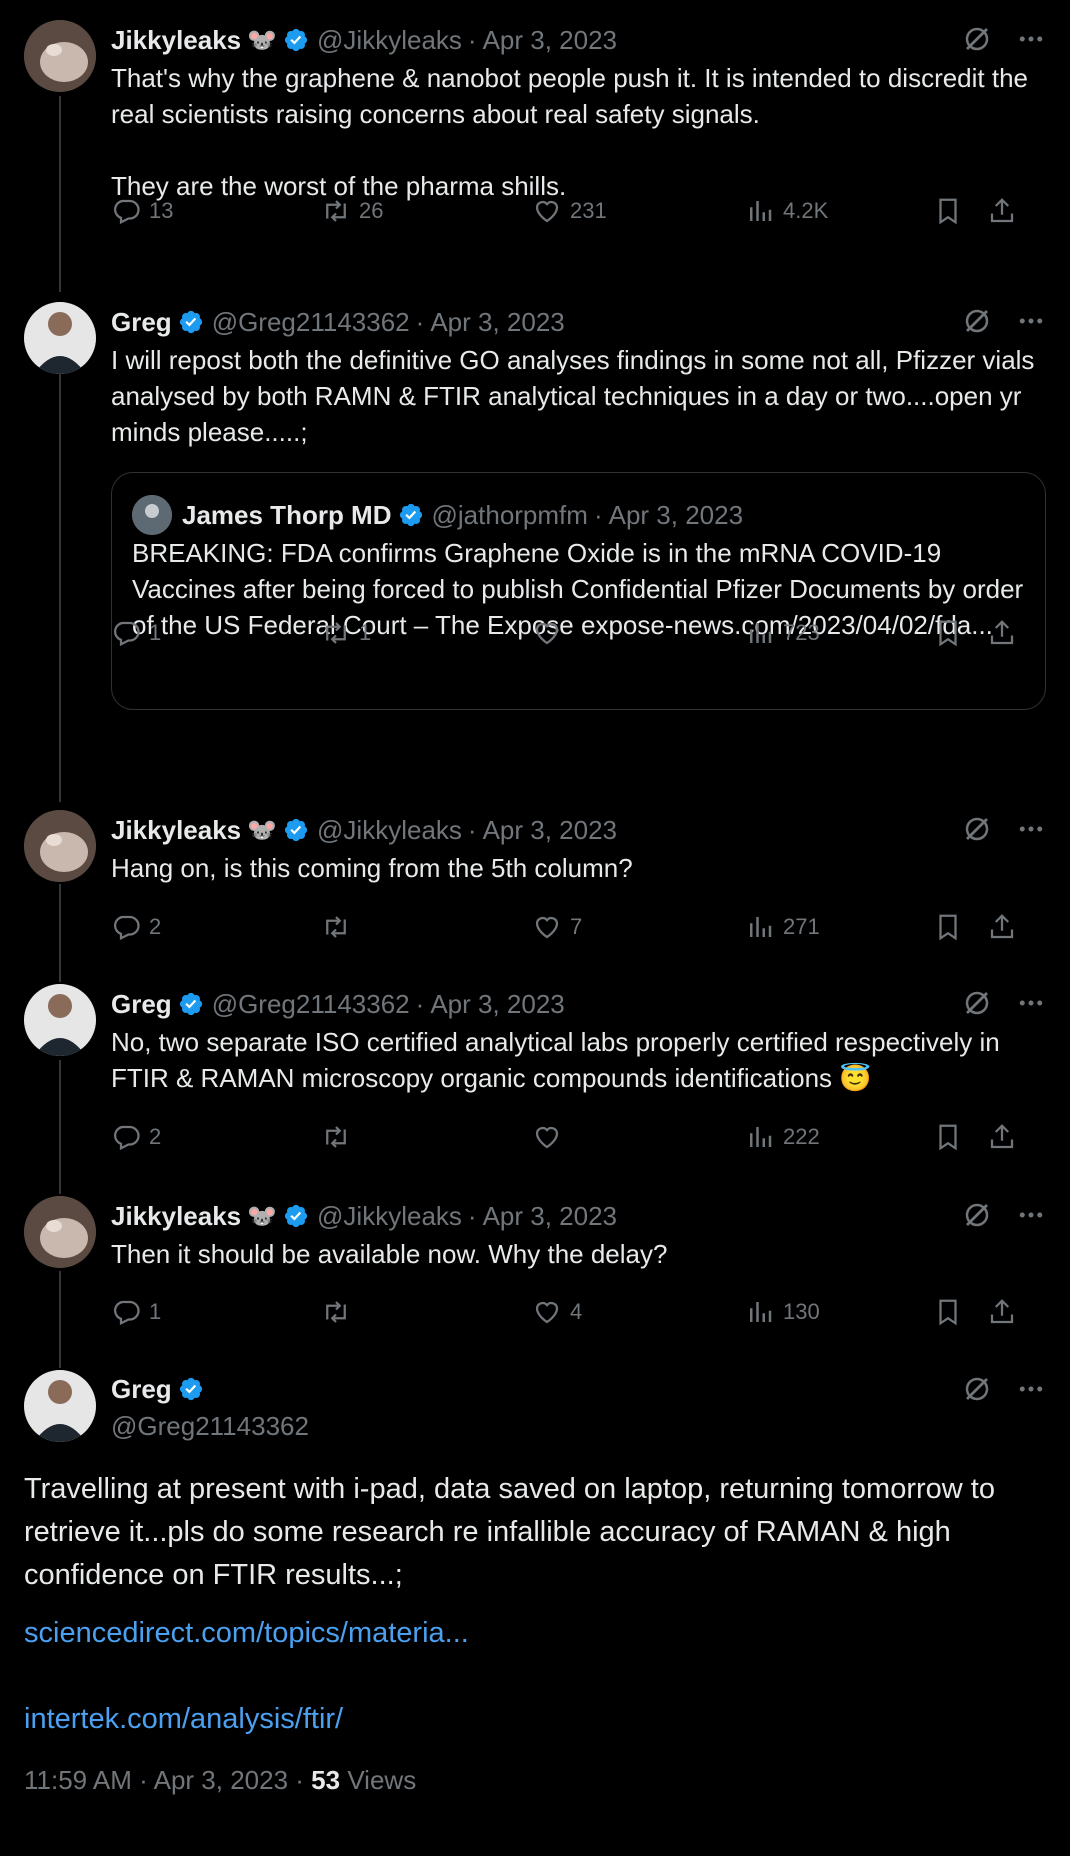 The width and height of the screenshot is (1070, 1856). Describe the element at coordinates (782, 1312) in the screenshot. I see `views-button: 130` at that location.